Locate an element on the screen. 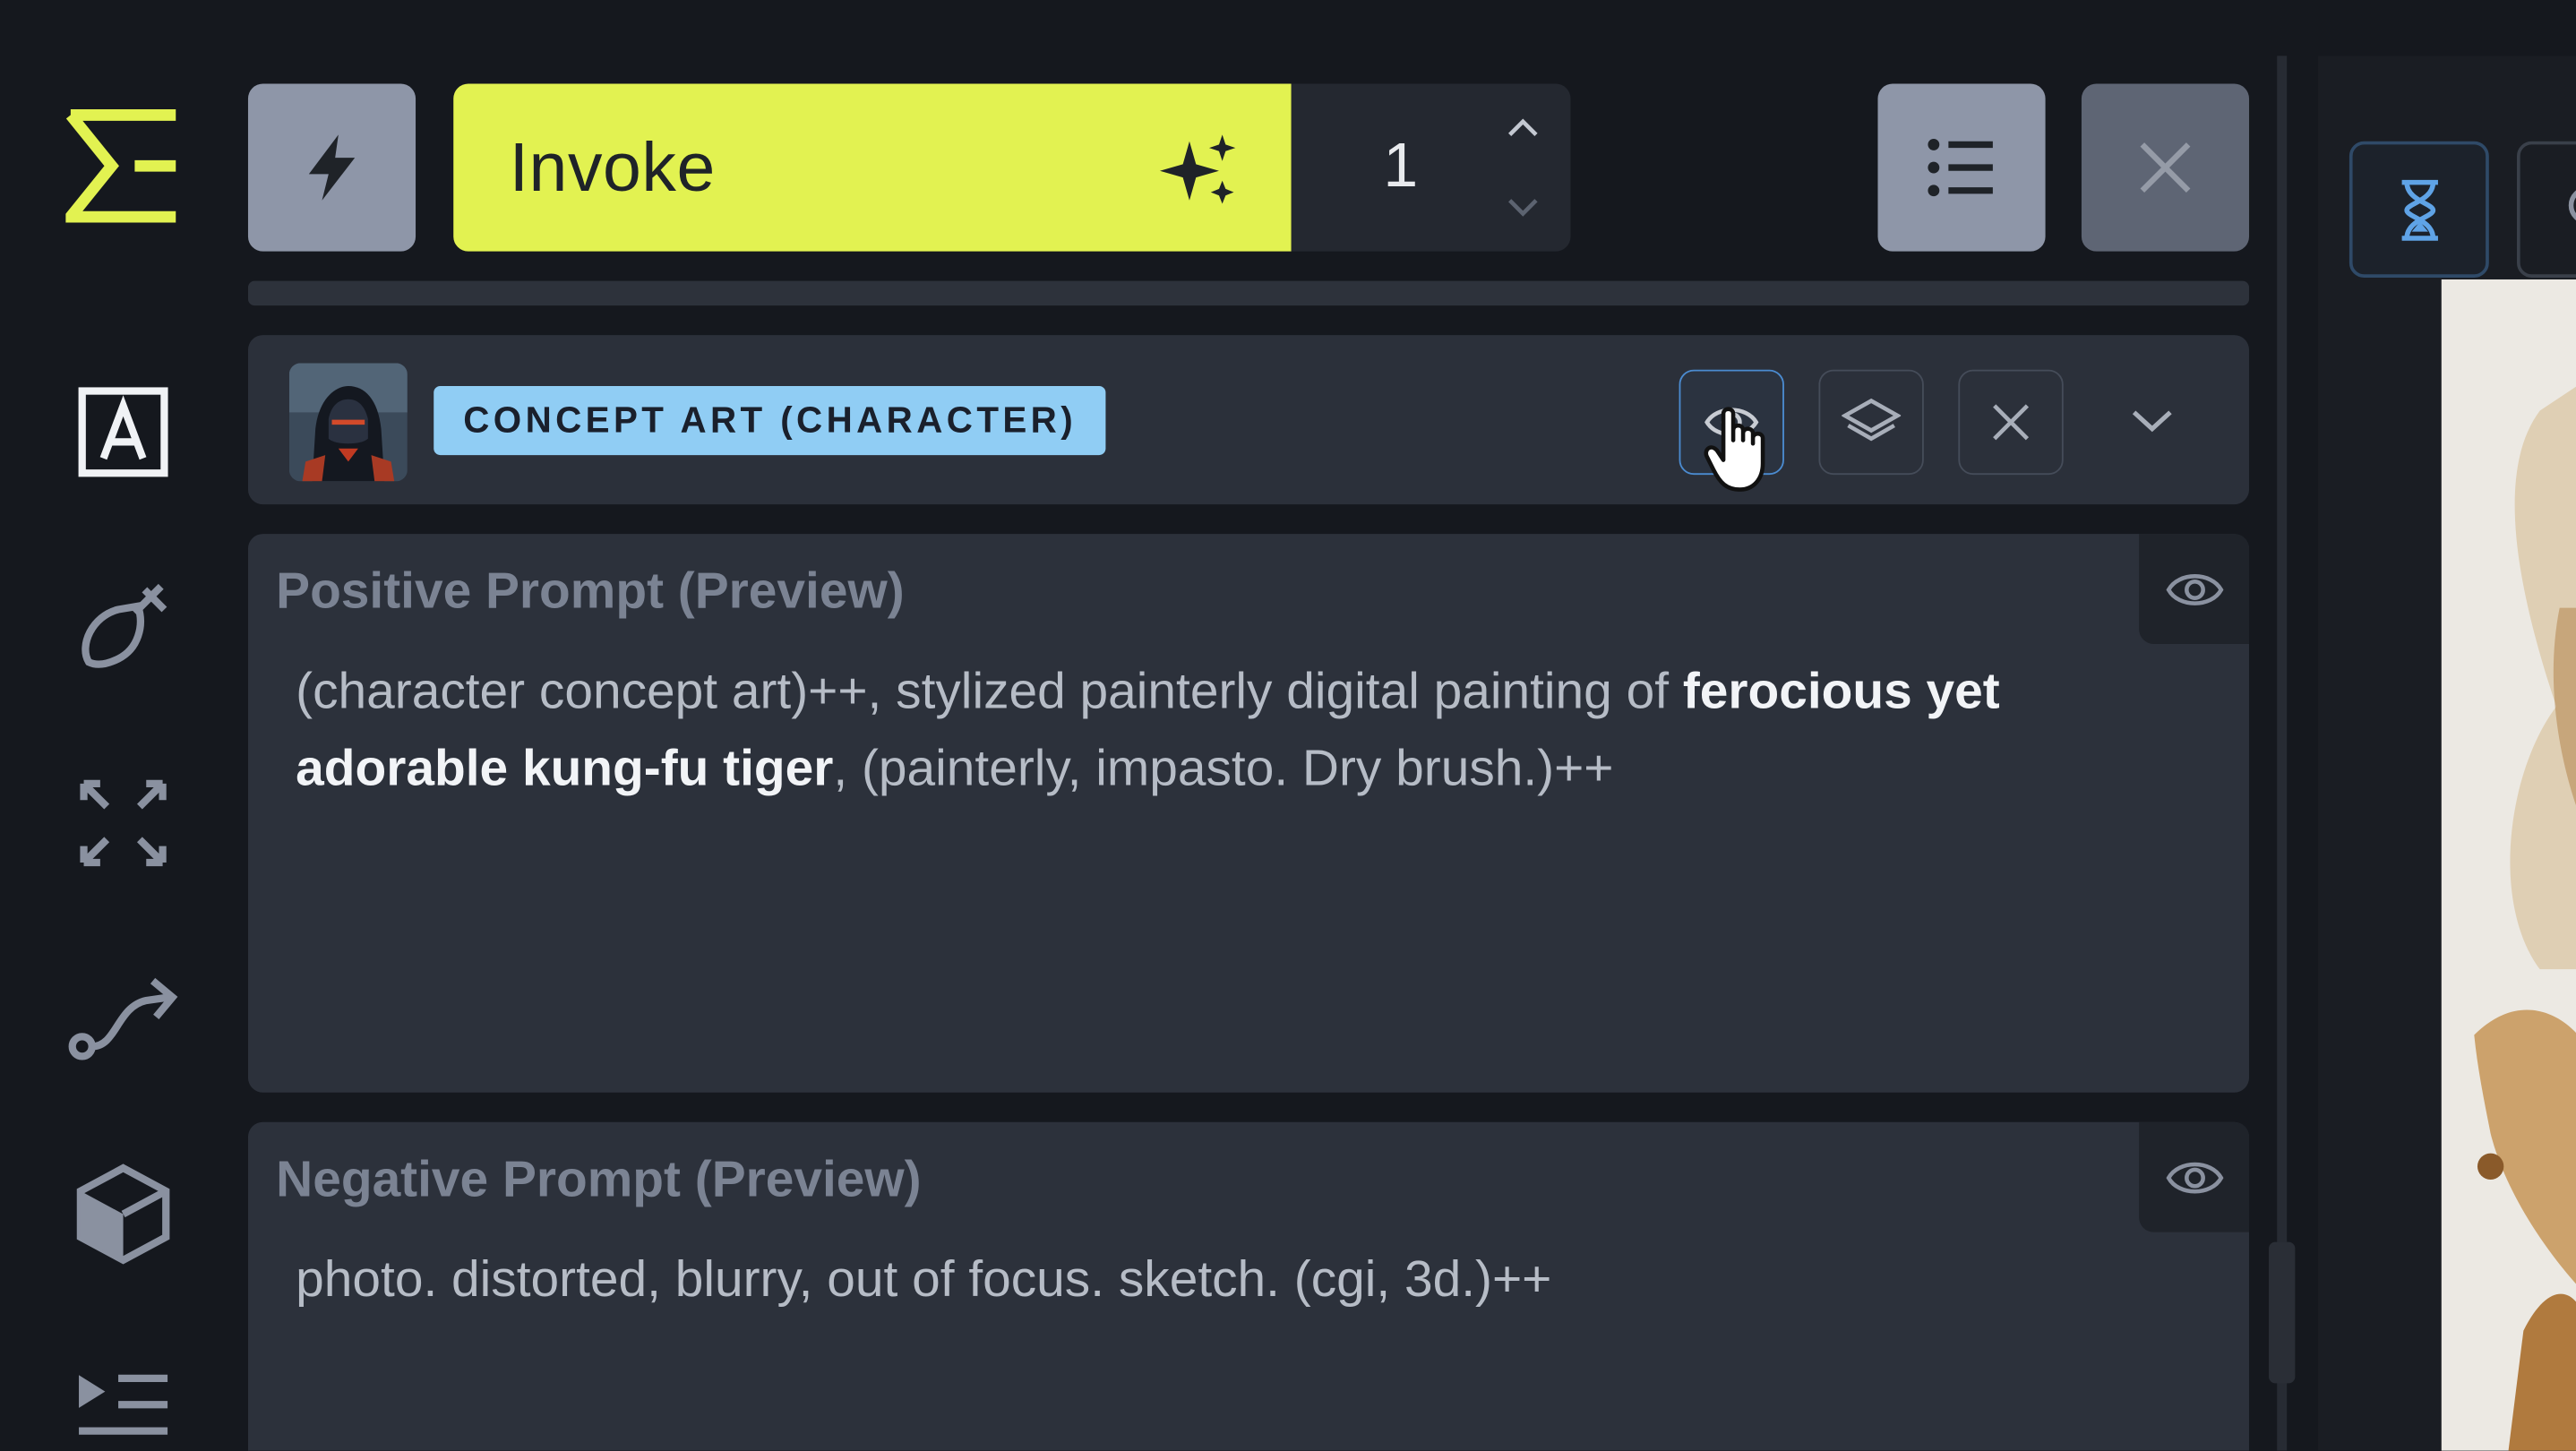 The image size is (2576, 1451). lightning-icon is located at coordinates (332, 168).